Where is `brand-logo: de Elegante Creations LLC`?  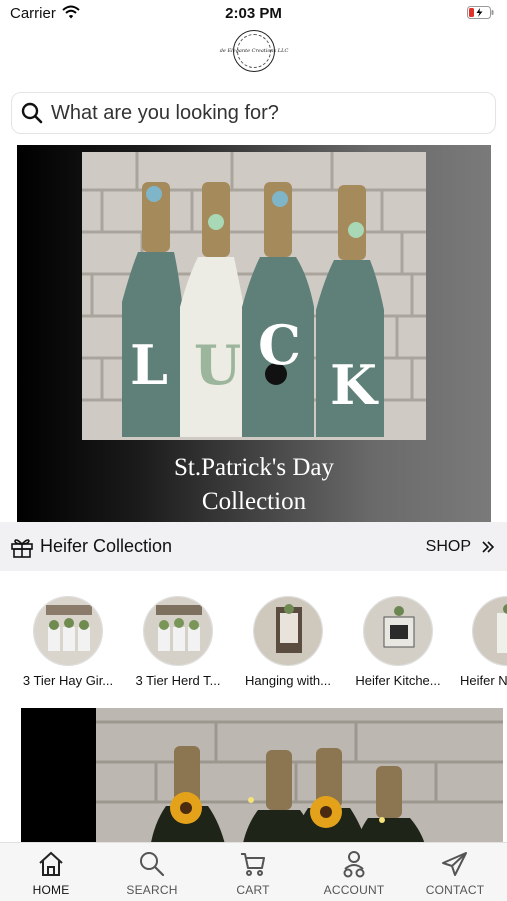
brand-logo: de Elegante Creations LLC is located at coordinates (254, 51).